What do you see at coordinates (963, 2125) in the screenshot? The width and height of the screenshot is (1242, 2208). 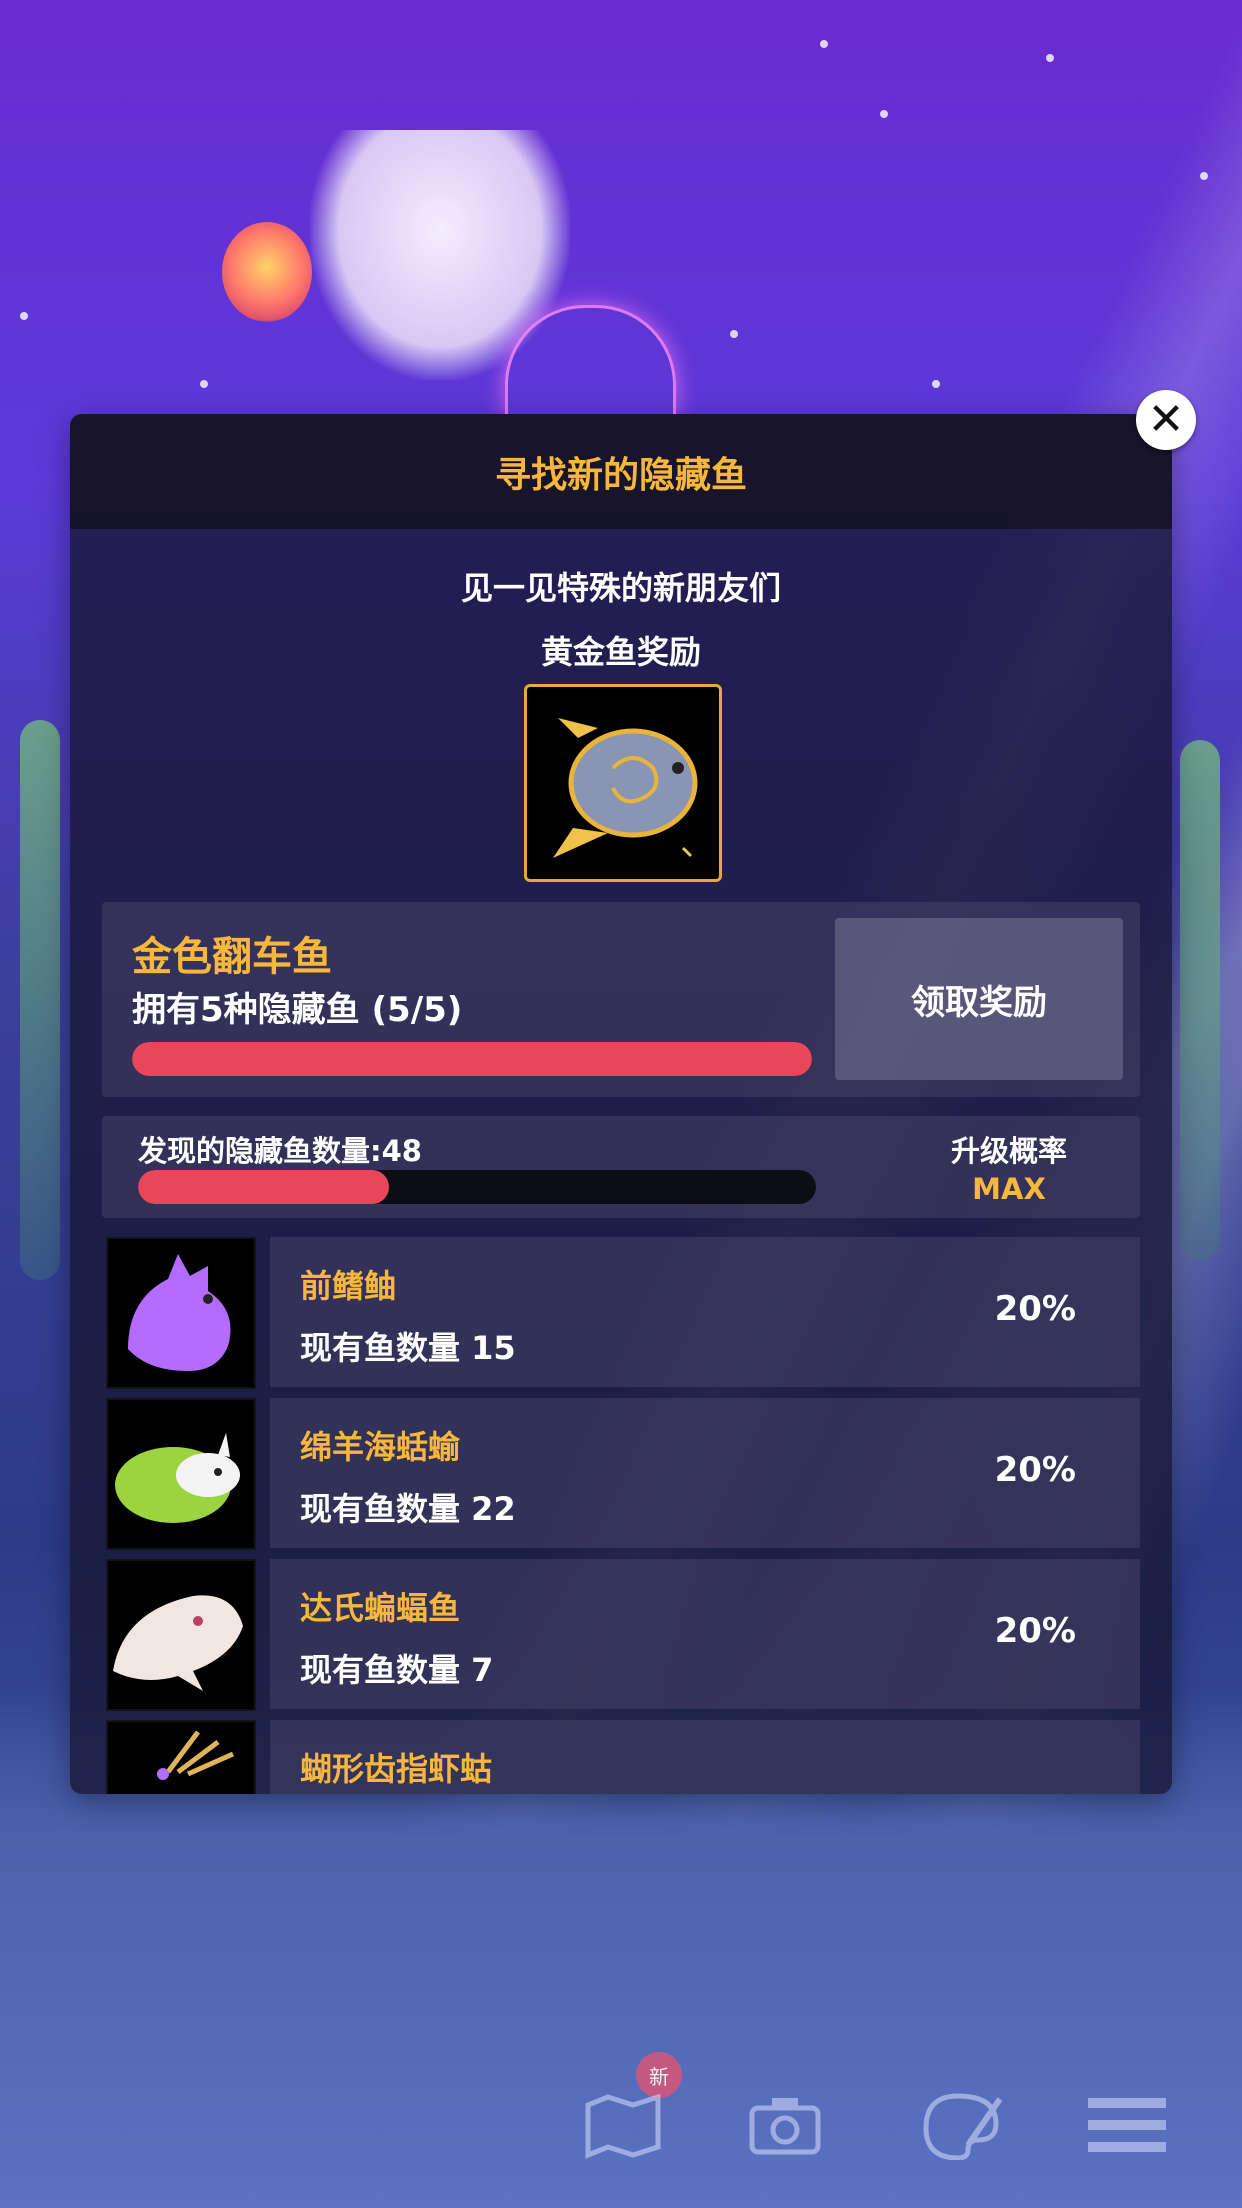 I see `palette-icon` at bounding box center [963, 2125].